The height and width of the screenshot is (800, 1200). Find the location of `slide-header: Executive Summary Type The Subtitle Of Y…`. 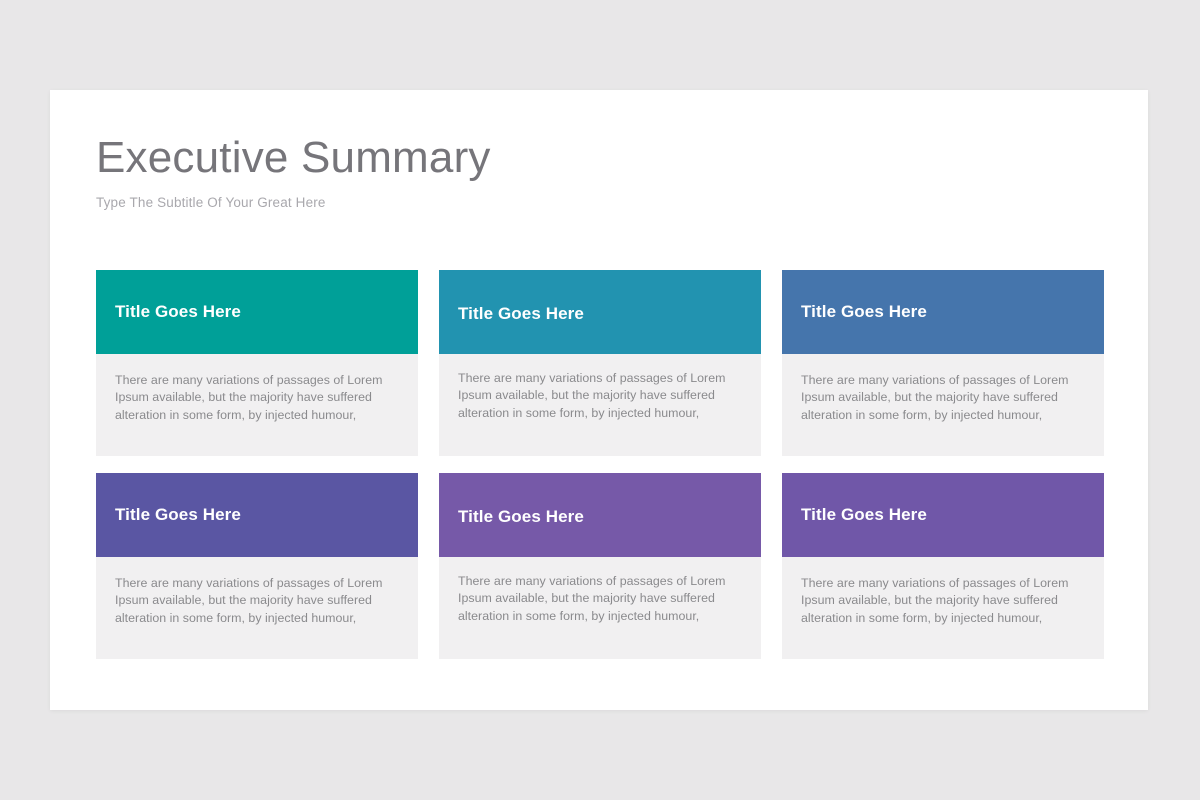

slide-header: Executive Summary Type The Subtitle Of Y… is located at coordinates (546, 172).